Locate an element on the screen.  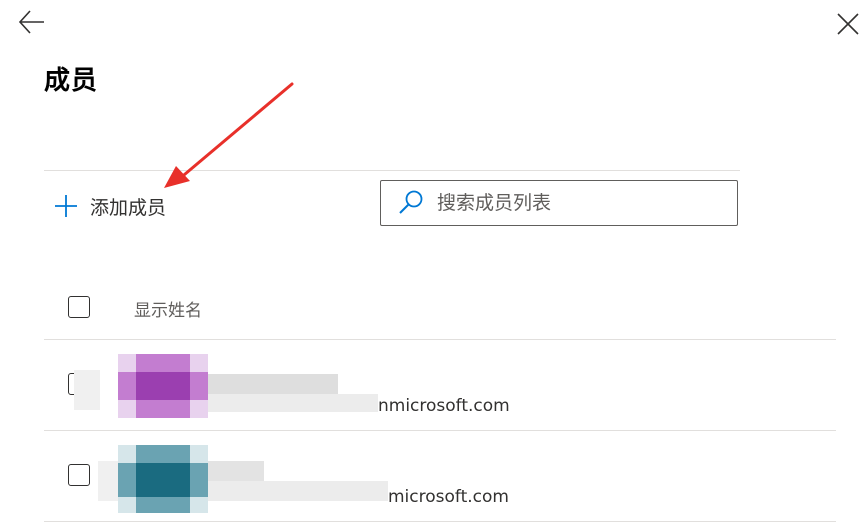
search-input is located at coordinates (582, 203).